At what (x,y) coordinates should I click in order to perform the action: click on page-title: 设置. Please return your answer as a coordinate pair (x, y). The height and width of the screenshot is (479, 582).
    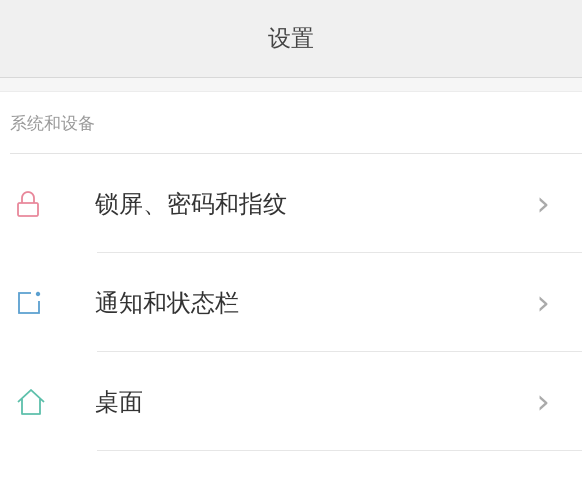
    Looking at the image, I should click on (291, 39).